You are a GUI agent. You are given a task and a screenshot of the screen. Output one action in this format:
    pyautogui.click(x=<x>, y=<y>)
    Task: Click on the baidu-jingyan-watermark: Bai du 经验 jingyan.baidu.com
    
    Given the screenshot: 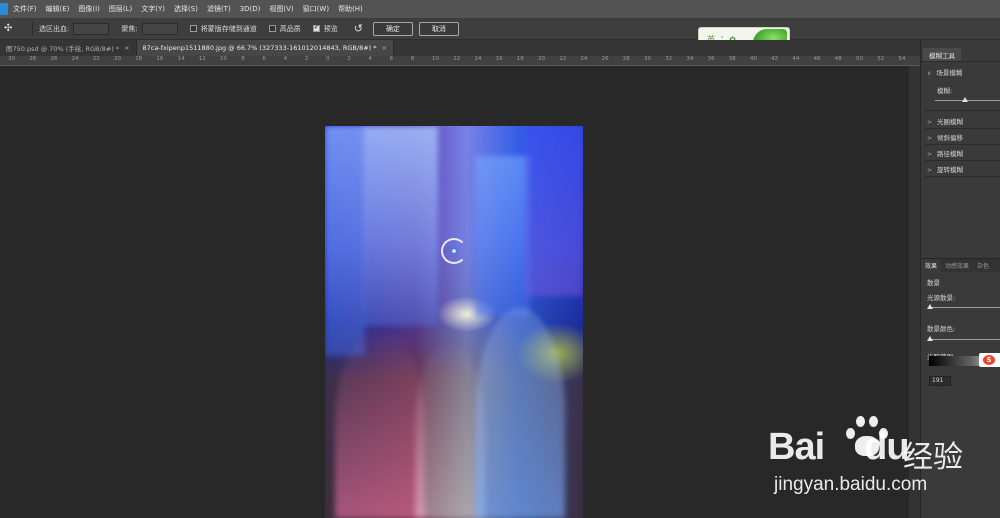 What is the action you would take?
    pyautogui.click(x=884, y=457)
    